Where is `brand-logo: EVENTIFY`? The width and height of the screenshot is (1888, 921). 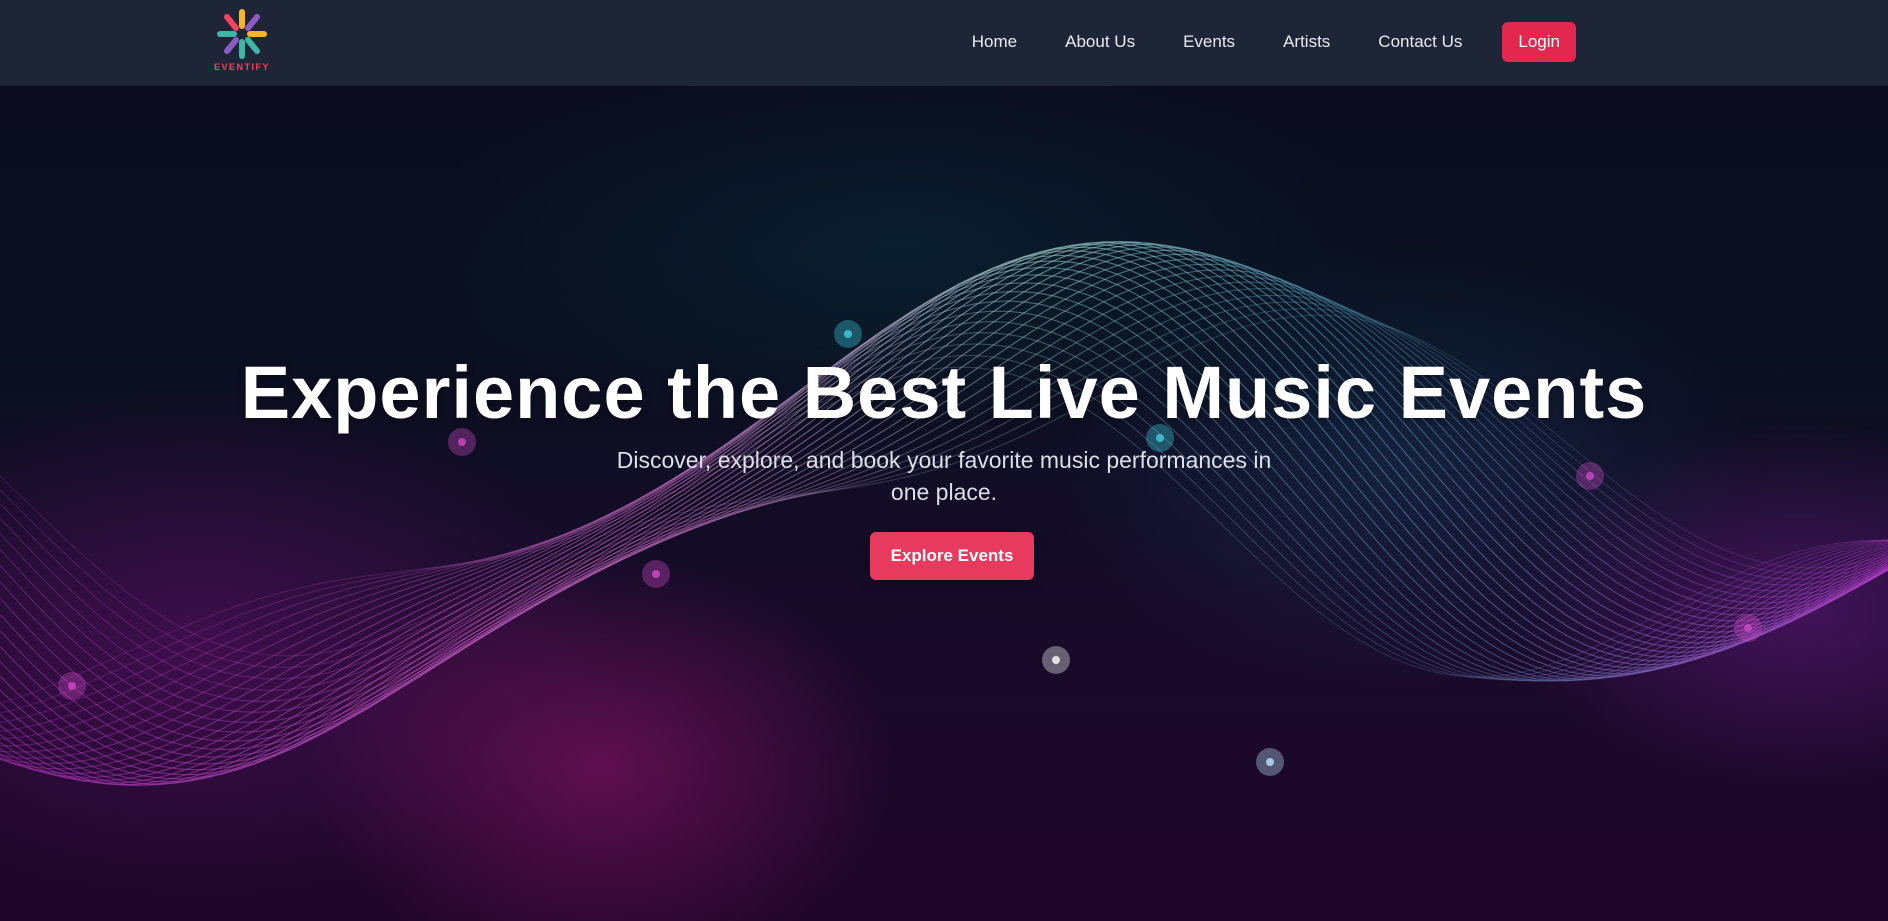 brand-logo: EVENTIFY is located at coordinates (242, 41).